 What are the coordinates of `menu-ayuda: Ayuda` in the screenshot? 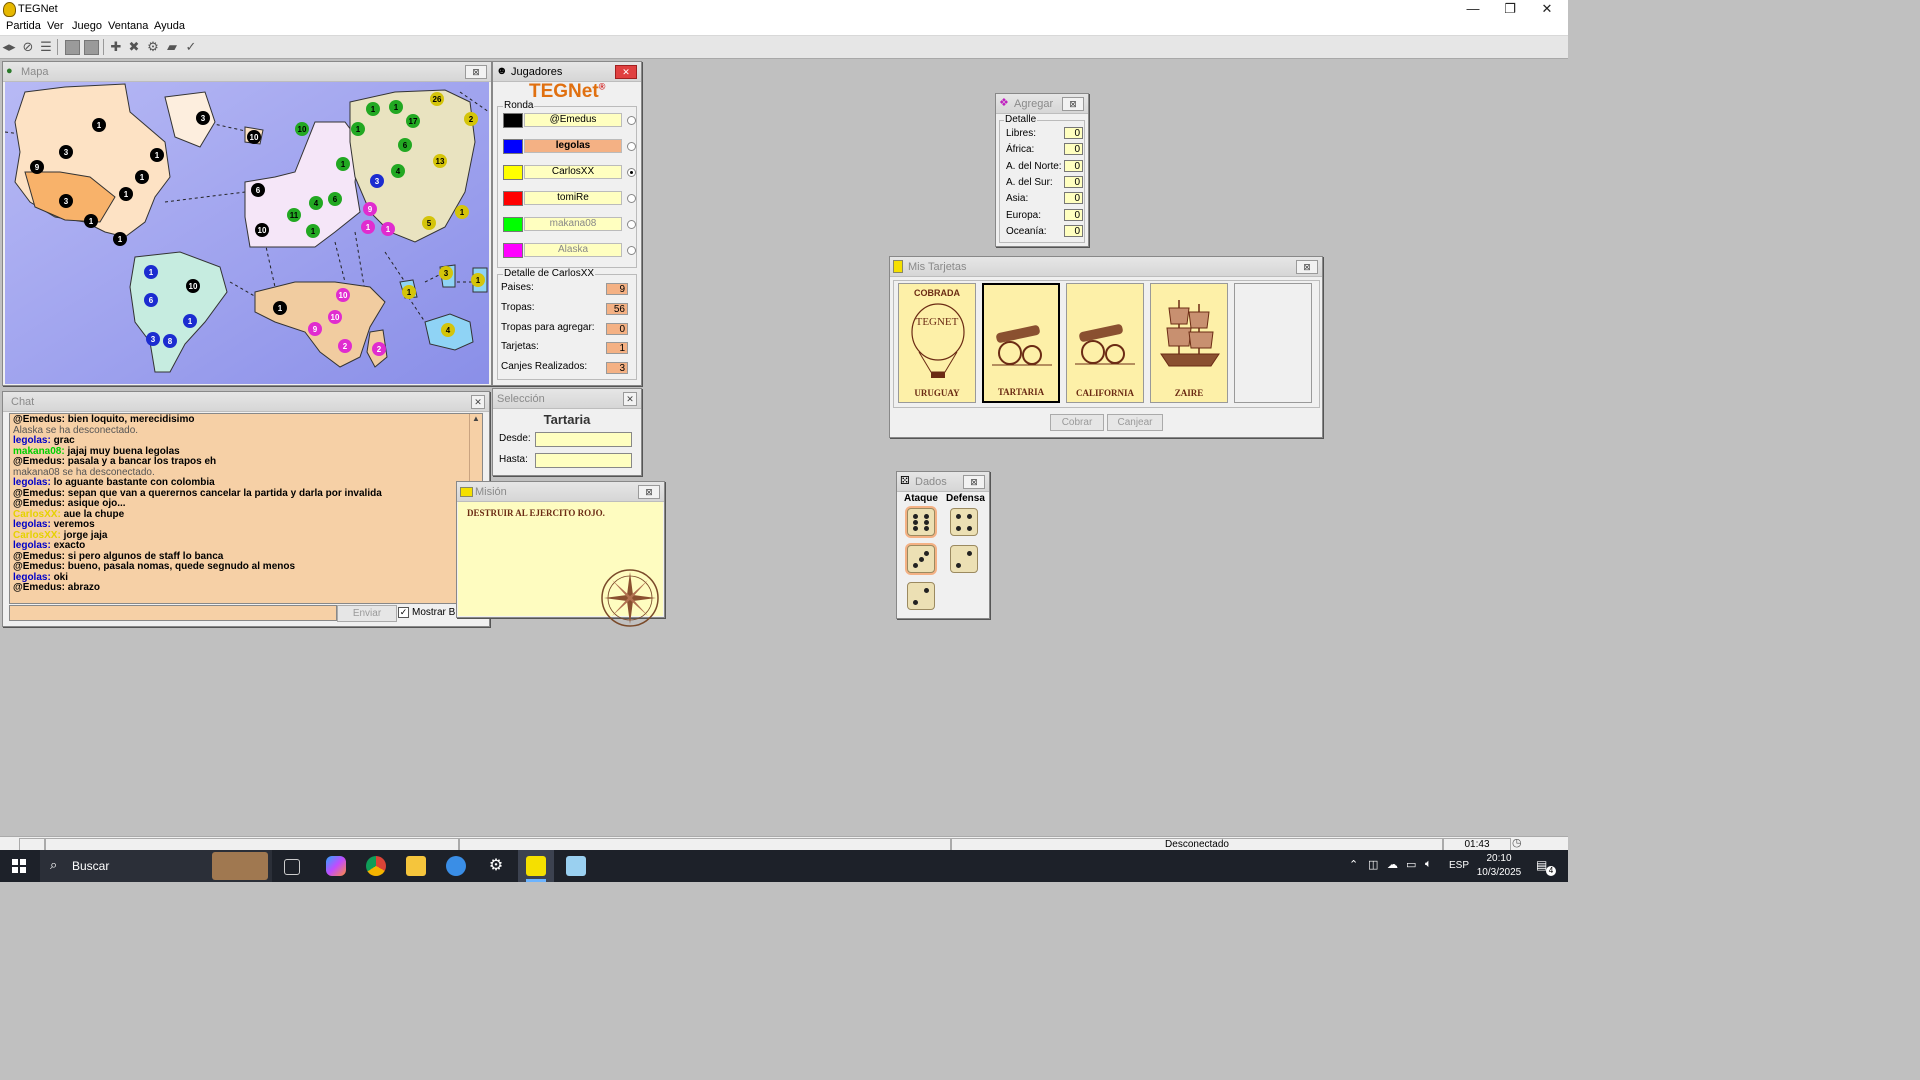 It's located at (169, 26).